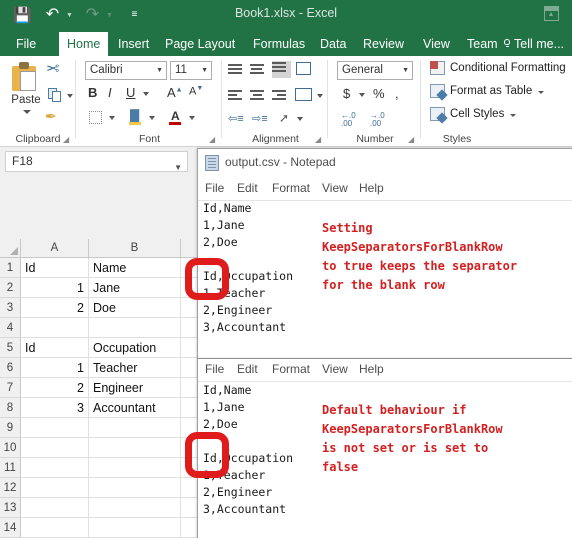 The image size is (572, 538). I want to click on format-as-table-button: Format as Table, so click(491, 91).